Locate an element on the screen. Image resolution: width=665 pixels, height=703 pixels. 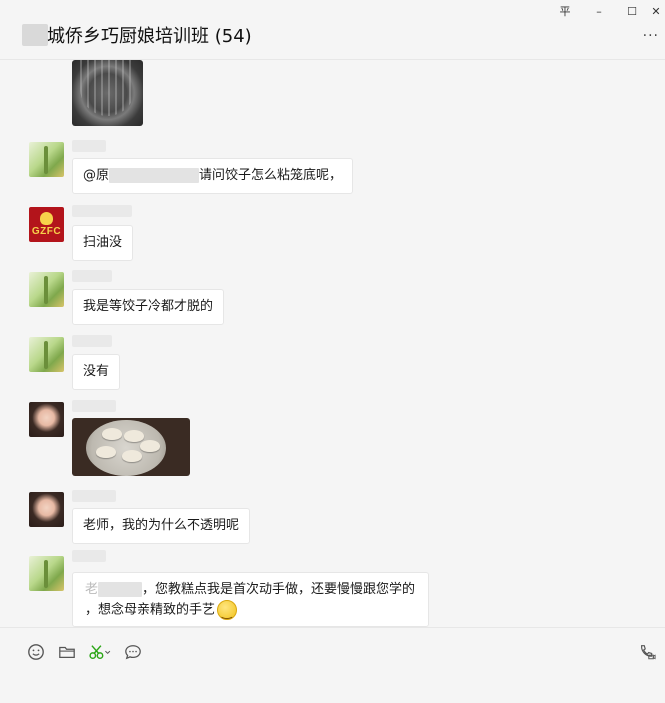
message-text: ，想念母亲精致的手艺 is located at coordinates (150, 610).